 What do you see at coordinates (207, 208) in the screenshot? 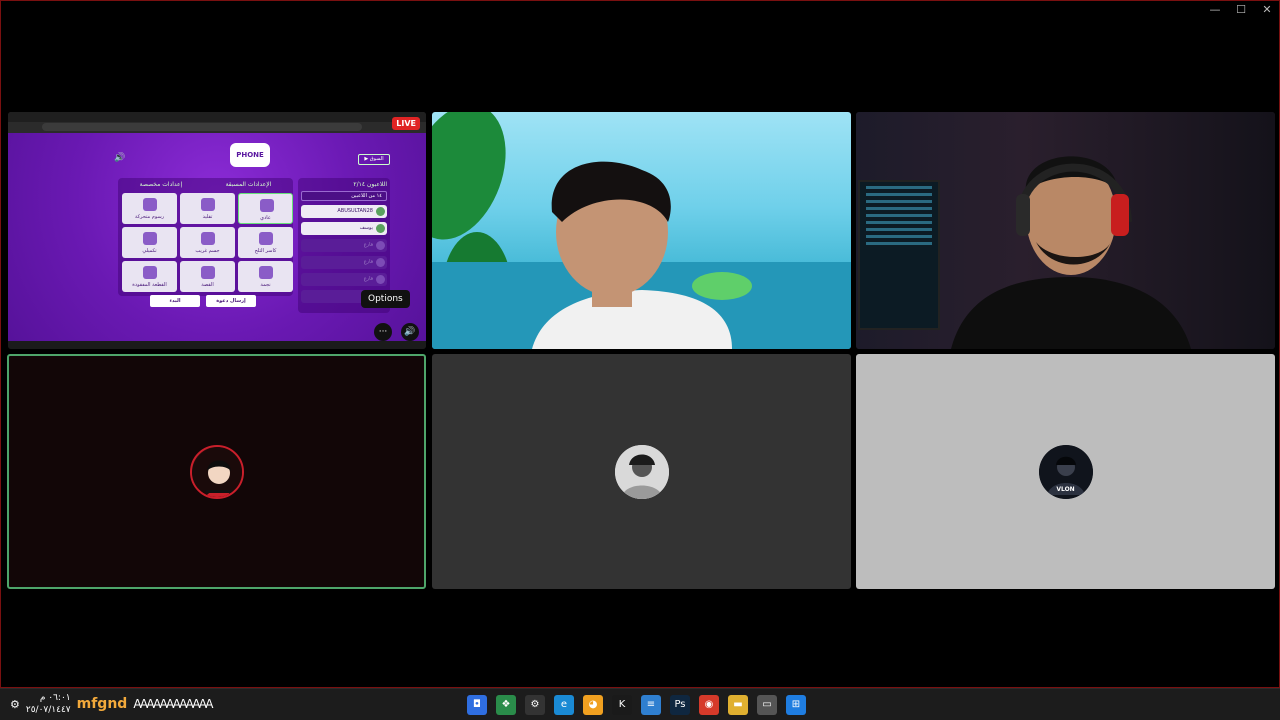
I see `mode-card: تقليد` at bounding box center [207, 208].